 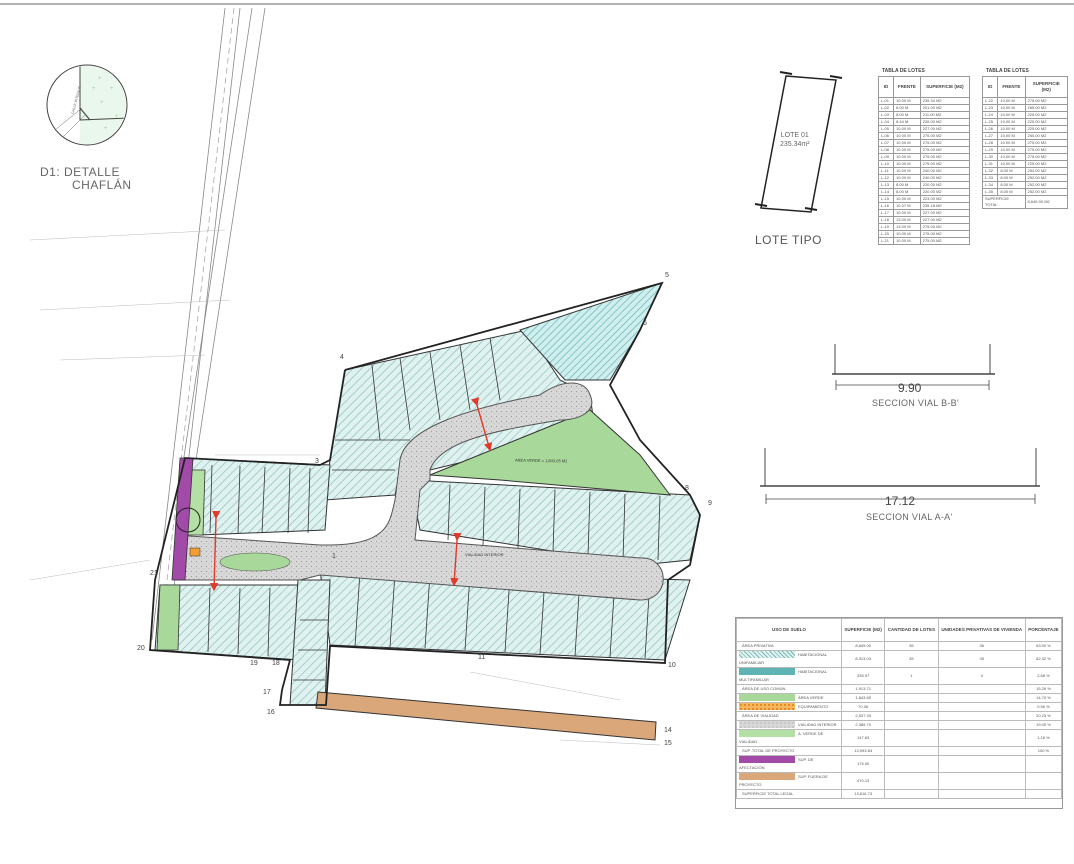 I want to click on vial-aa-title: SECCION VIAL A-A', so click(x=909, y=517).